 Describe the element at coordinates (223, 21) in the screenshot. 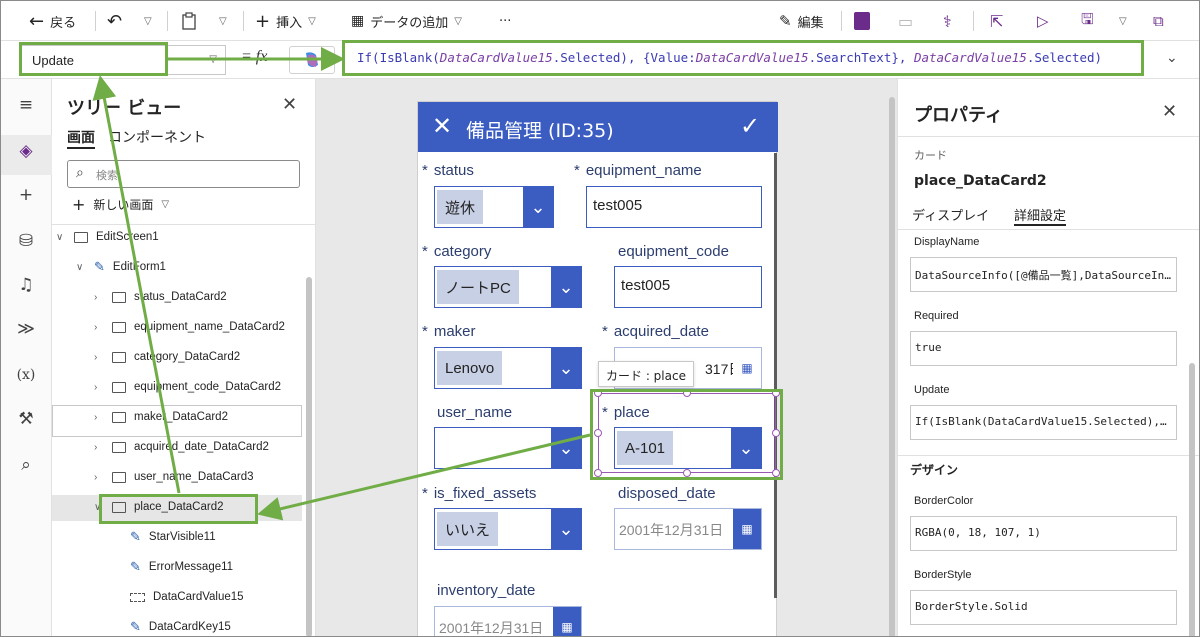

I see `paste-menu-button: ▽` at that location.